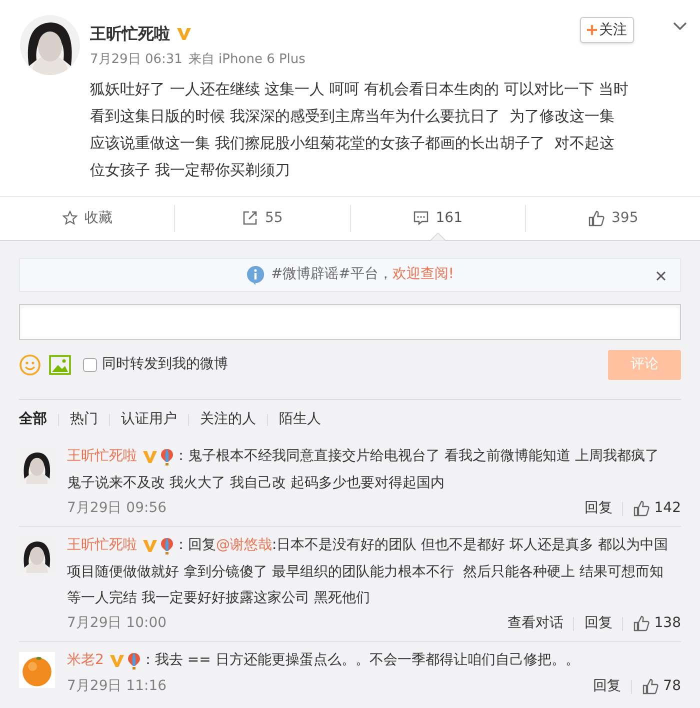 The height and width of the screenshot is (708, 700). I want to click on repost-label: 同时转发到我的微博, so click(165, 364).